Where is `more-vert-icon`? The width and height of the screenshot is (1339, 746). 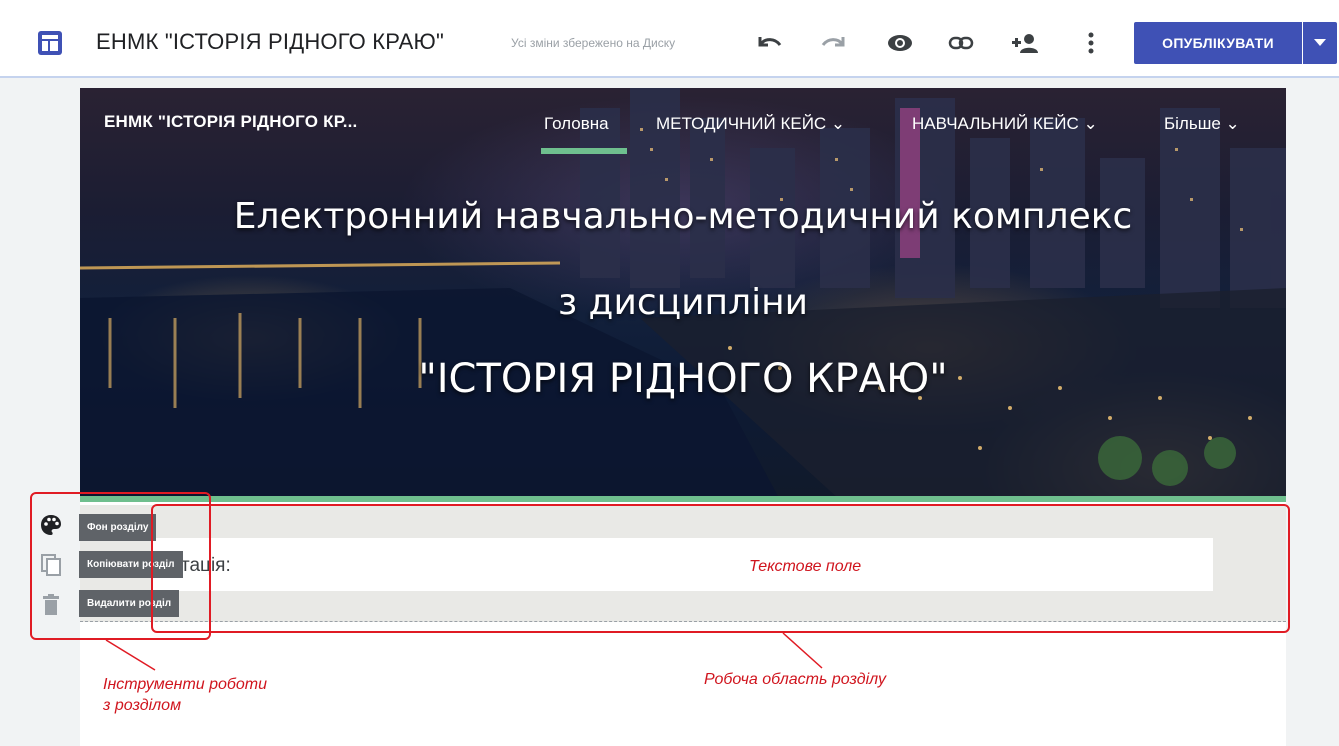 more-vert-icon is located at coordinates (1091, 43).